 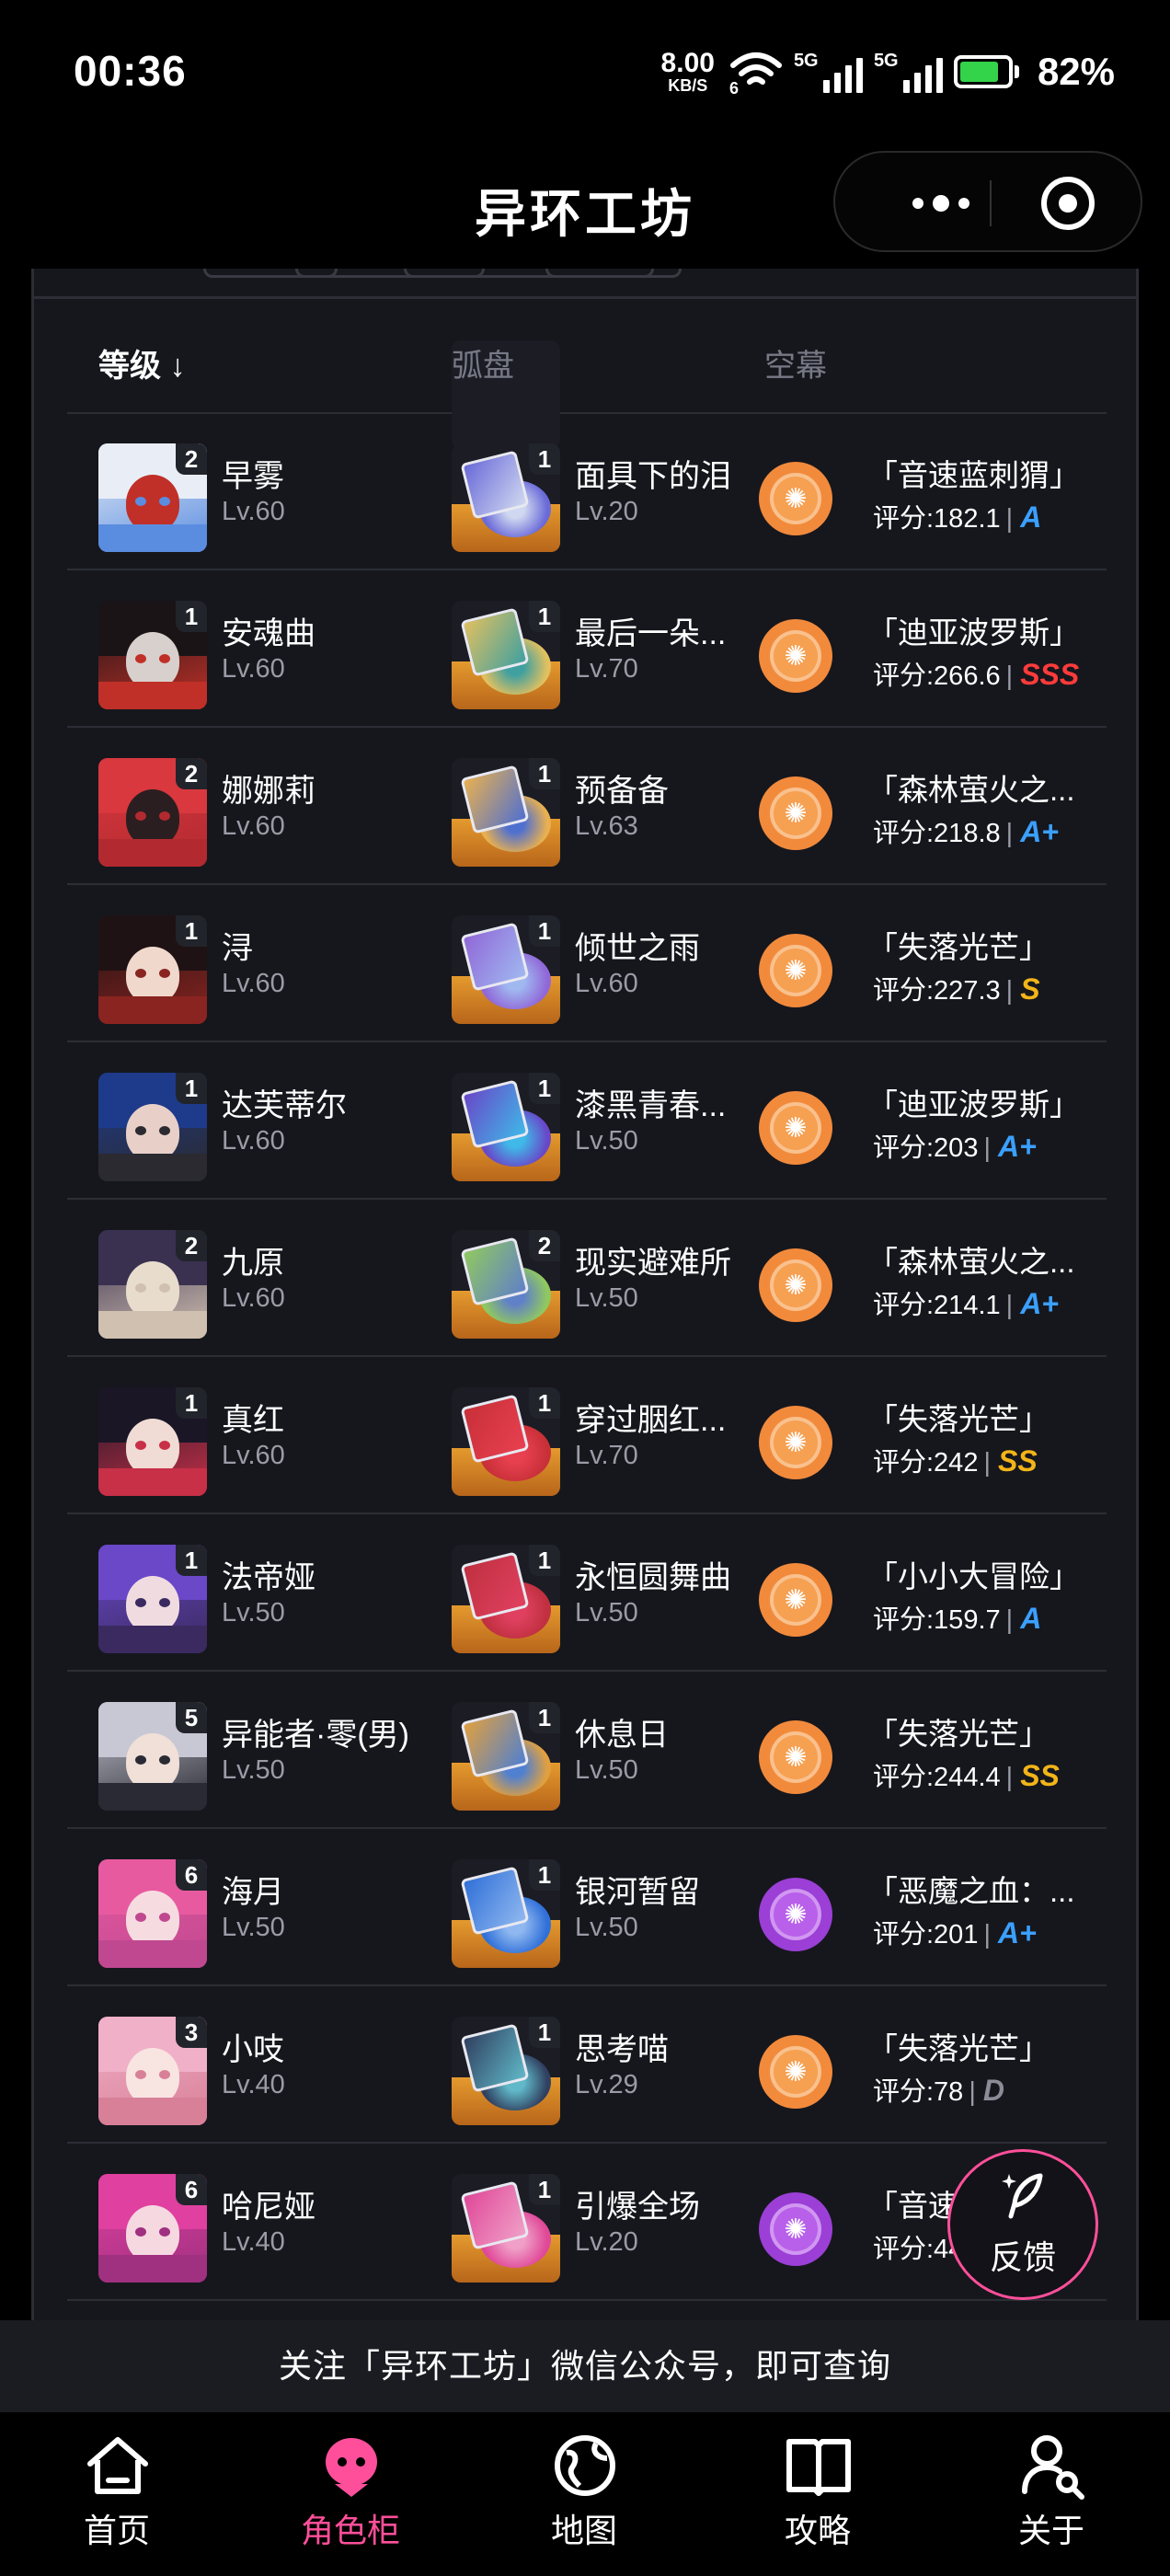 What do you see at coordinates (315, 1735) in the screenshot?
I see `character-name: 异能者·零(男)` at bounding box center [315, 1735].